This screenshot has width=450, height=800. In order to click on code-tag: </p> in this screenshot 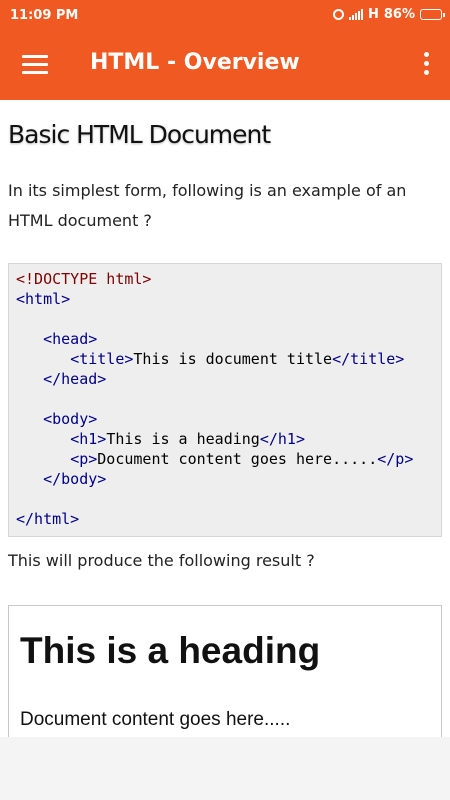, I will do `click(395, 459)`.